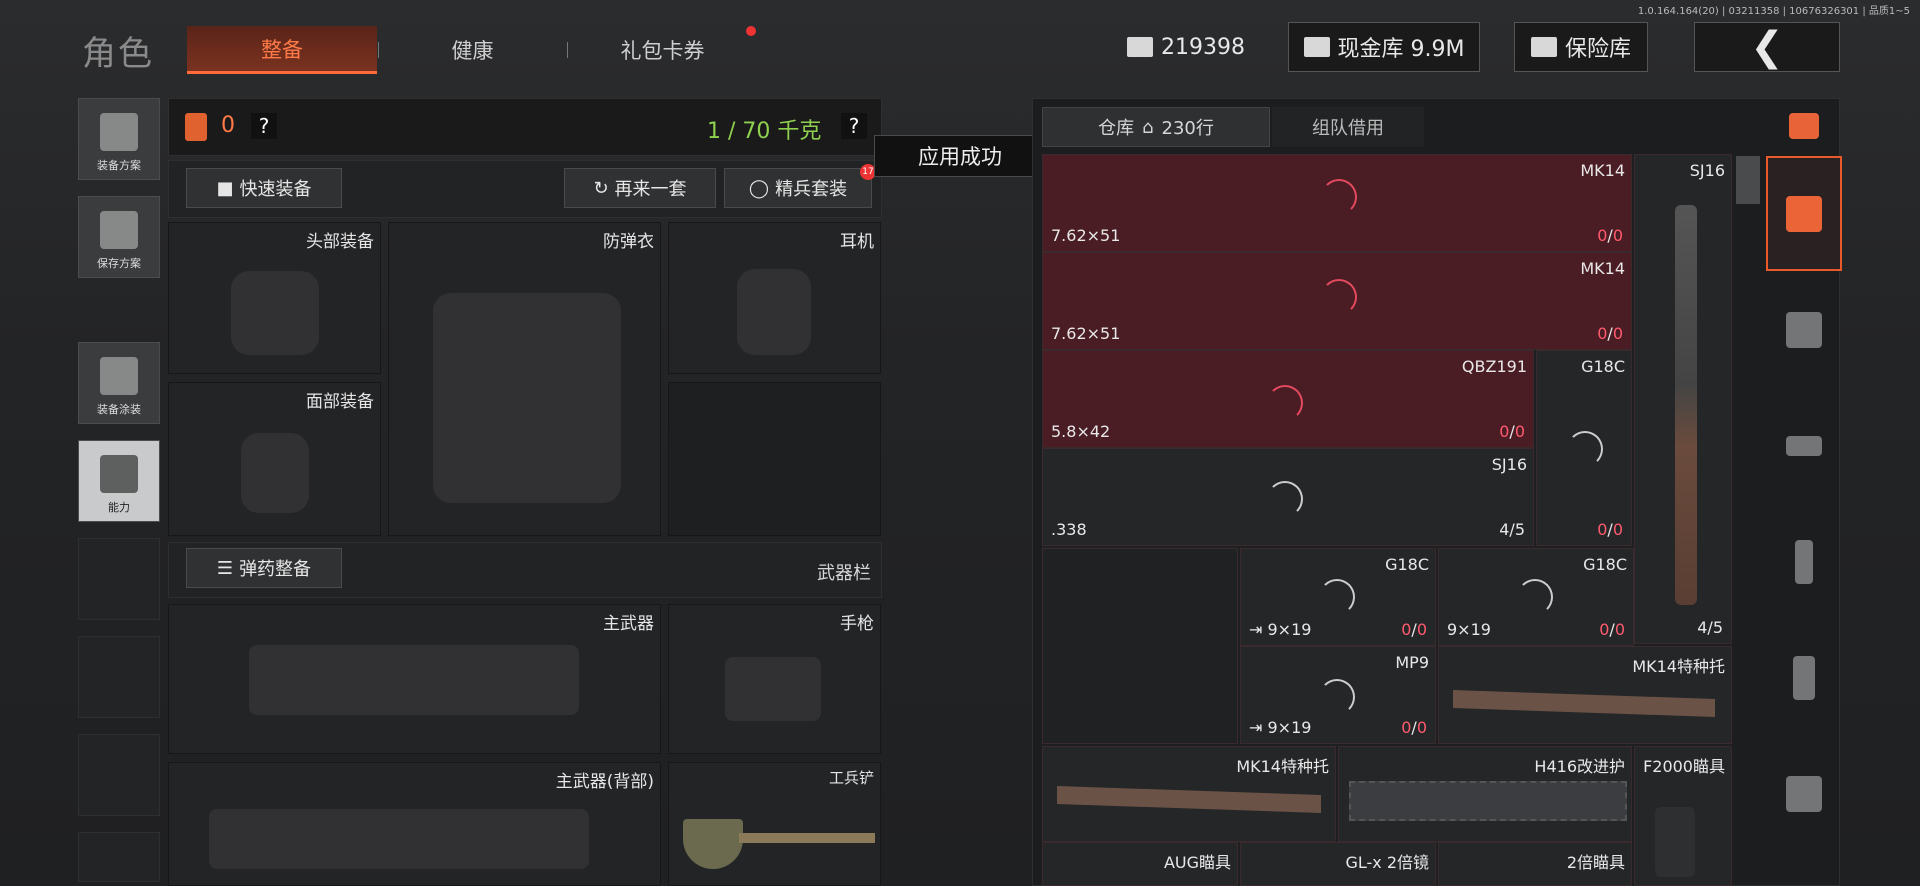 The height and width of the screenshot is (886, 1920). I want to click on loadout-header: 0 ? 1 / 70 千克 ?, so click(525, 127).